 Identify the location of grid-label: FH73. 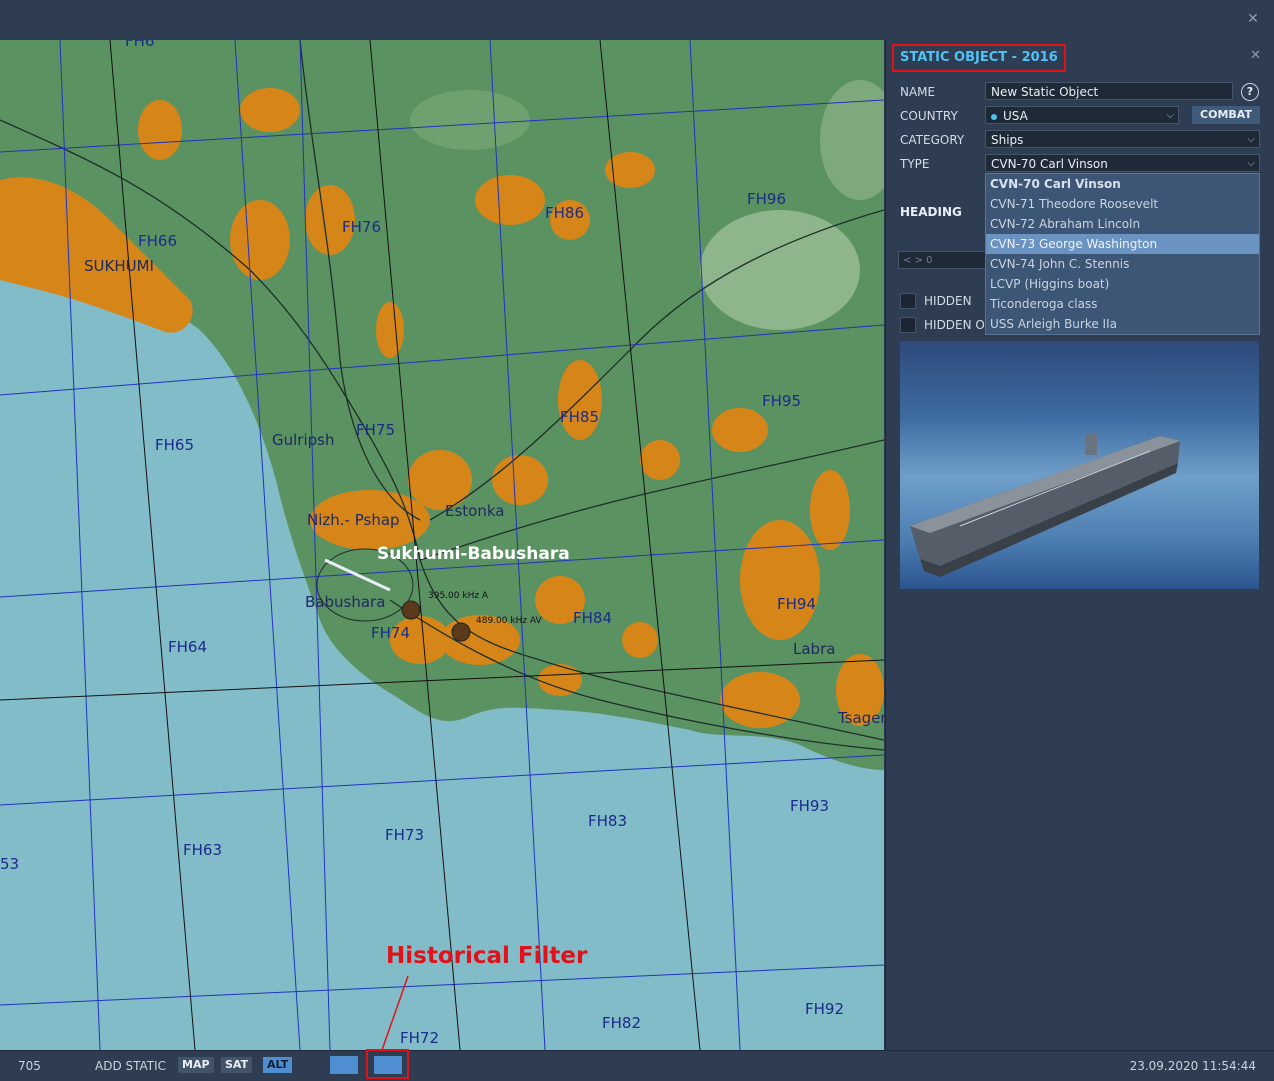
(404, 835).